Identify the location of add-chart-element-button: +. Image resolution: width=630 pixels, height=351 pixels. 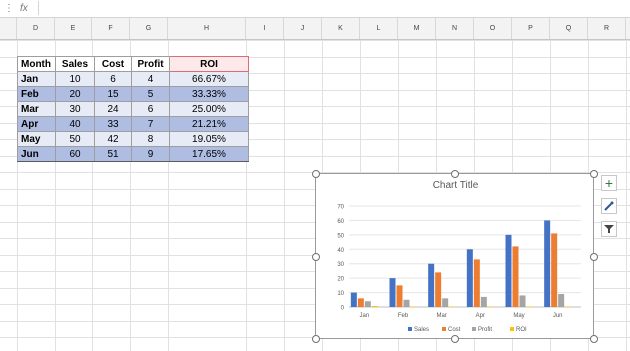
(609, 183).